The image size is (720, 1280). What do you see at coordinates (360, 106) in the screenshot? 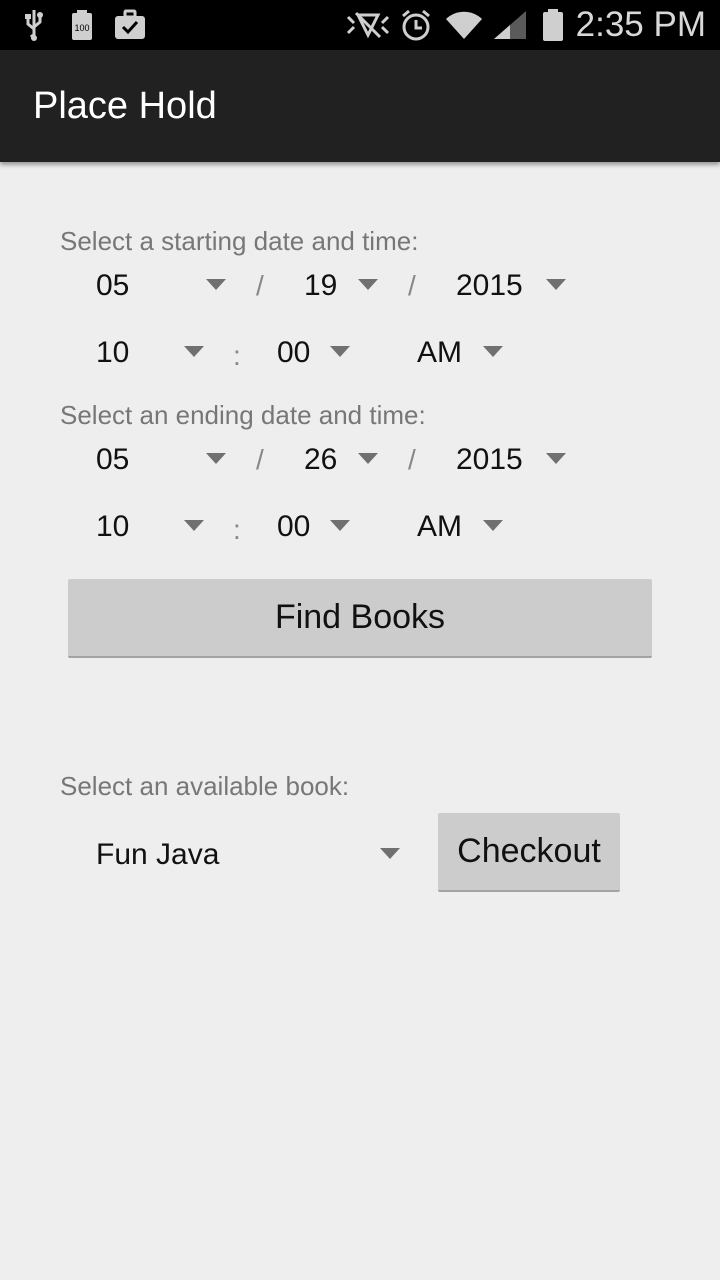
I see `action-bar: Place Hold` at bounding box center [360, 106].